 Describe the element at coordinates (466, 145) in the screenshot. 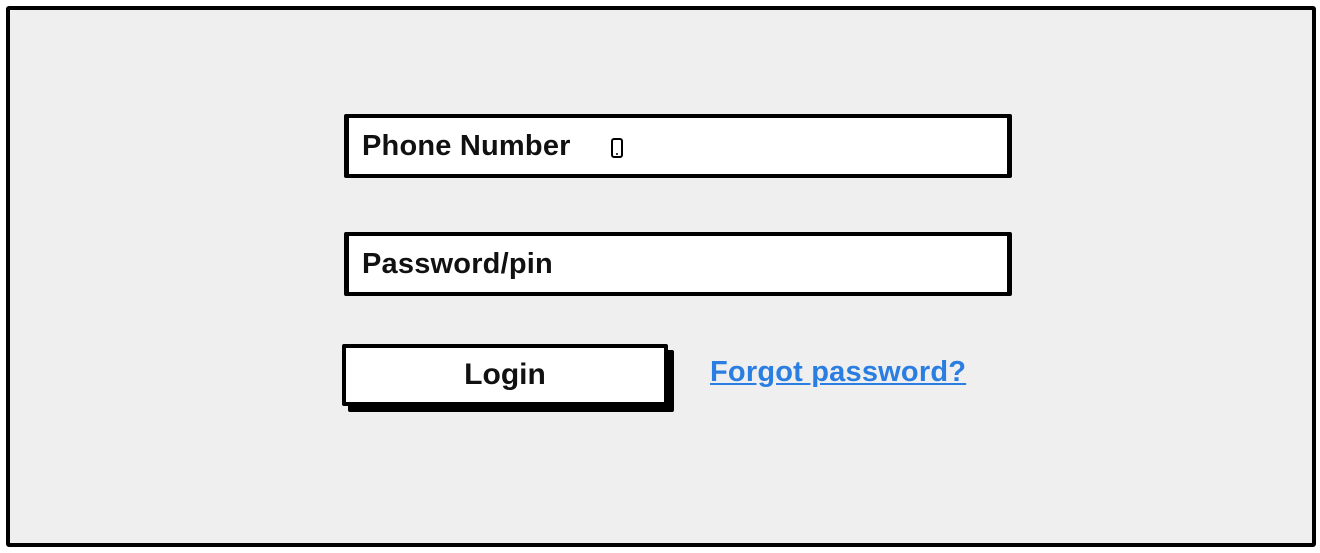

I see `phone-number-label: Phone Number` at that location.